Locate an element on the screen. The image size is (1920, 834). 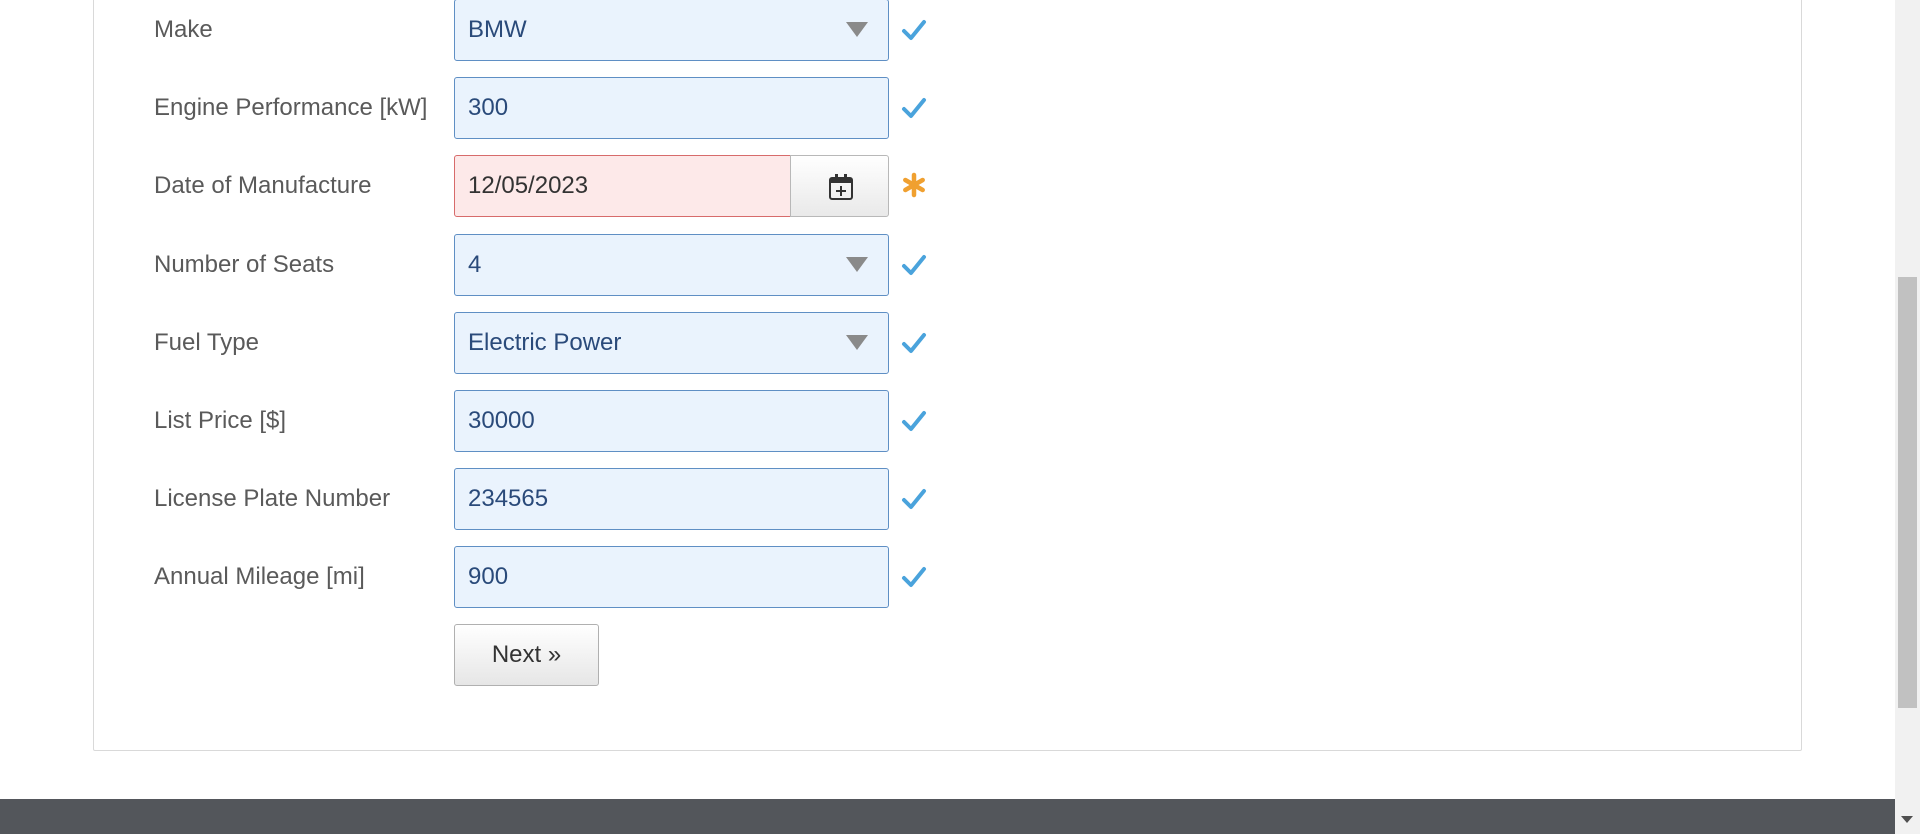
form-row-list-price: List Price [$] 30000 is located at coordinates (947, 421).